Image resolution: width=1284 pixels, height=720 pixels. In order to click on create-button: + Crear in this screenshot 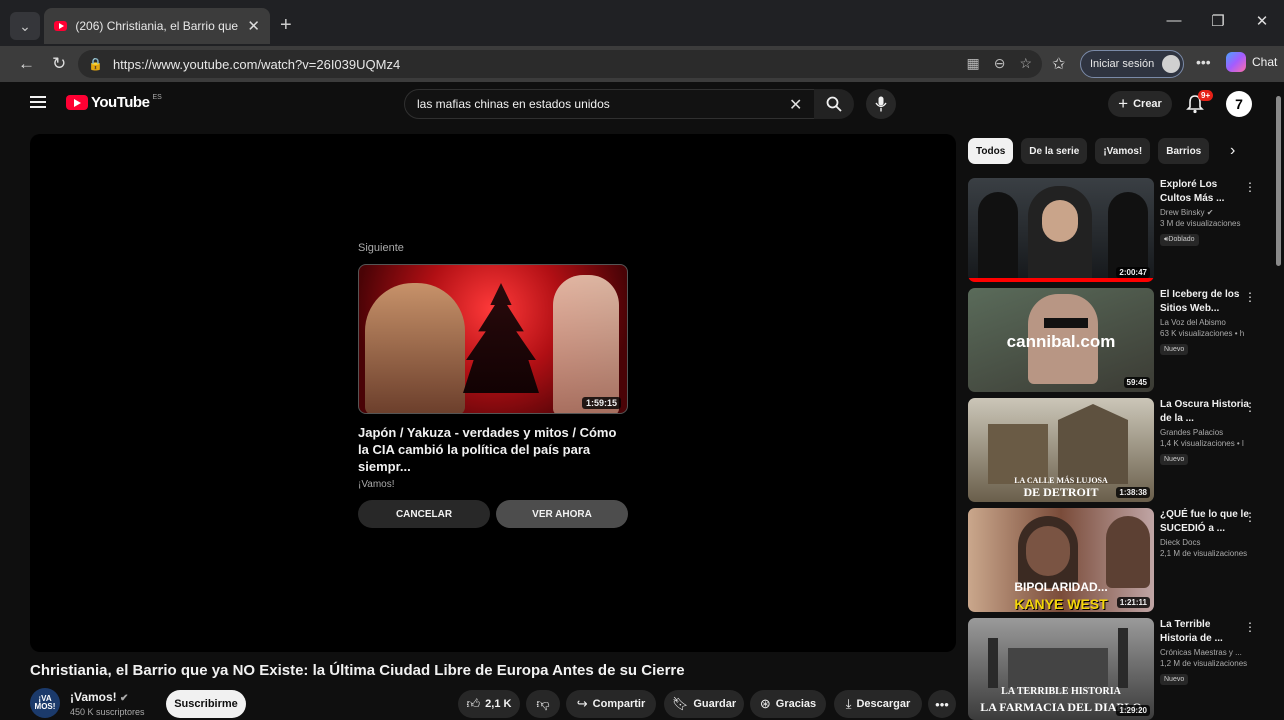, I will do `click(1140, 104)`.